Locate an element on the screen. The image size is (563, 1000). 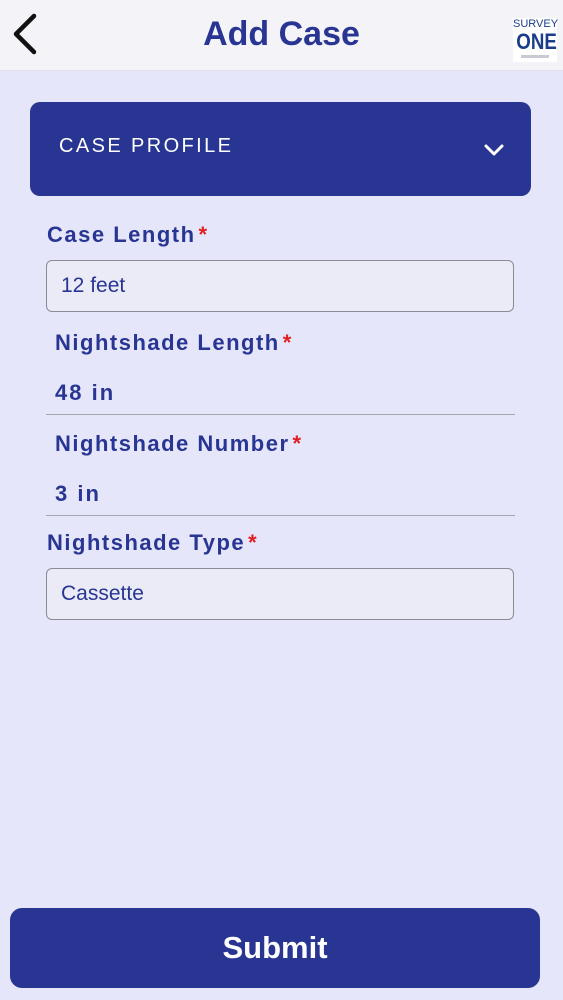
page-title: Add Case is located at coordinates (281, 34).